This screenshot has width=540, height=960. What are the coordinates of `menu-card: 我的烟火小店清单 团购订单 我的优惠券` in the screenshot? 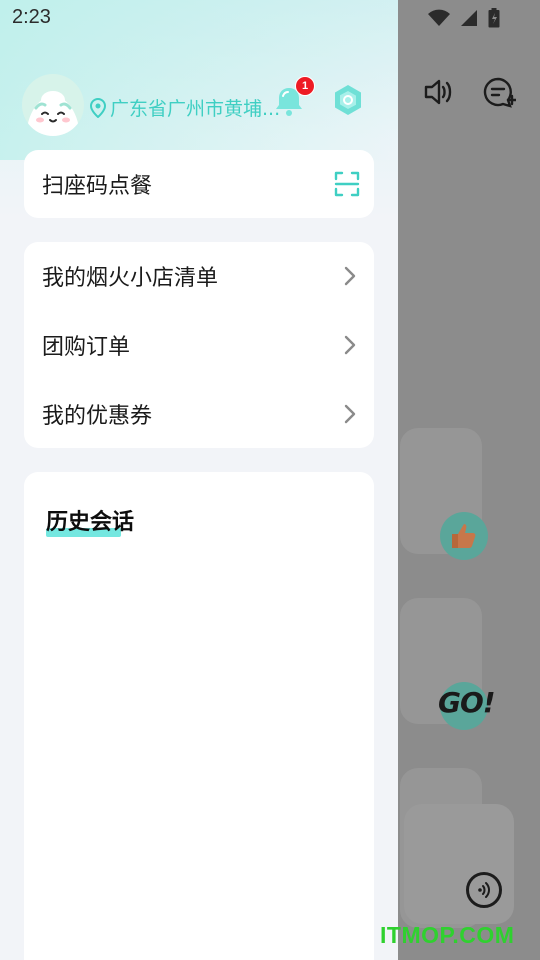 It's located at (199, 345).